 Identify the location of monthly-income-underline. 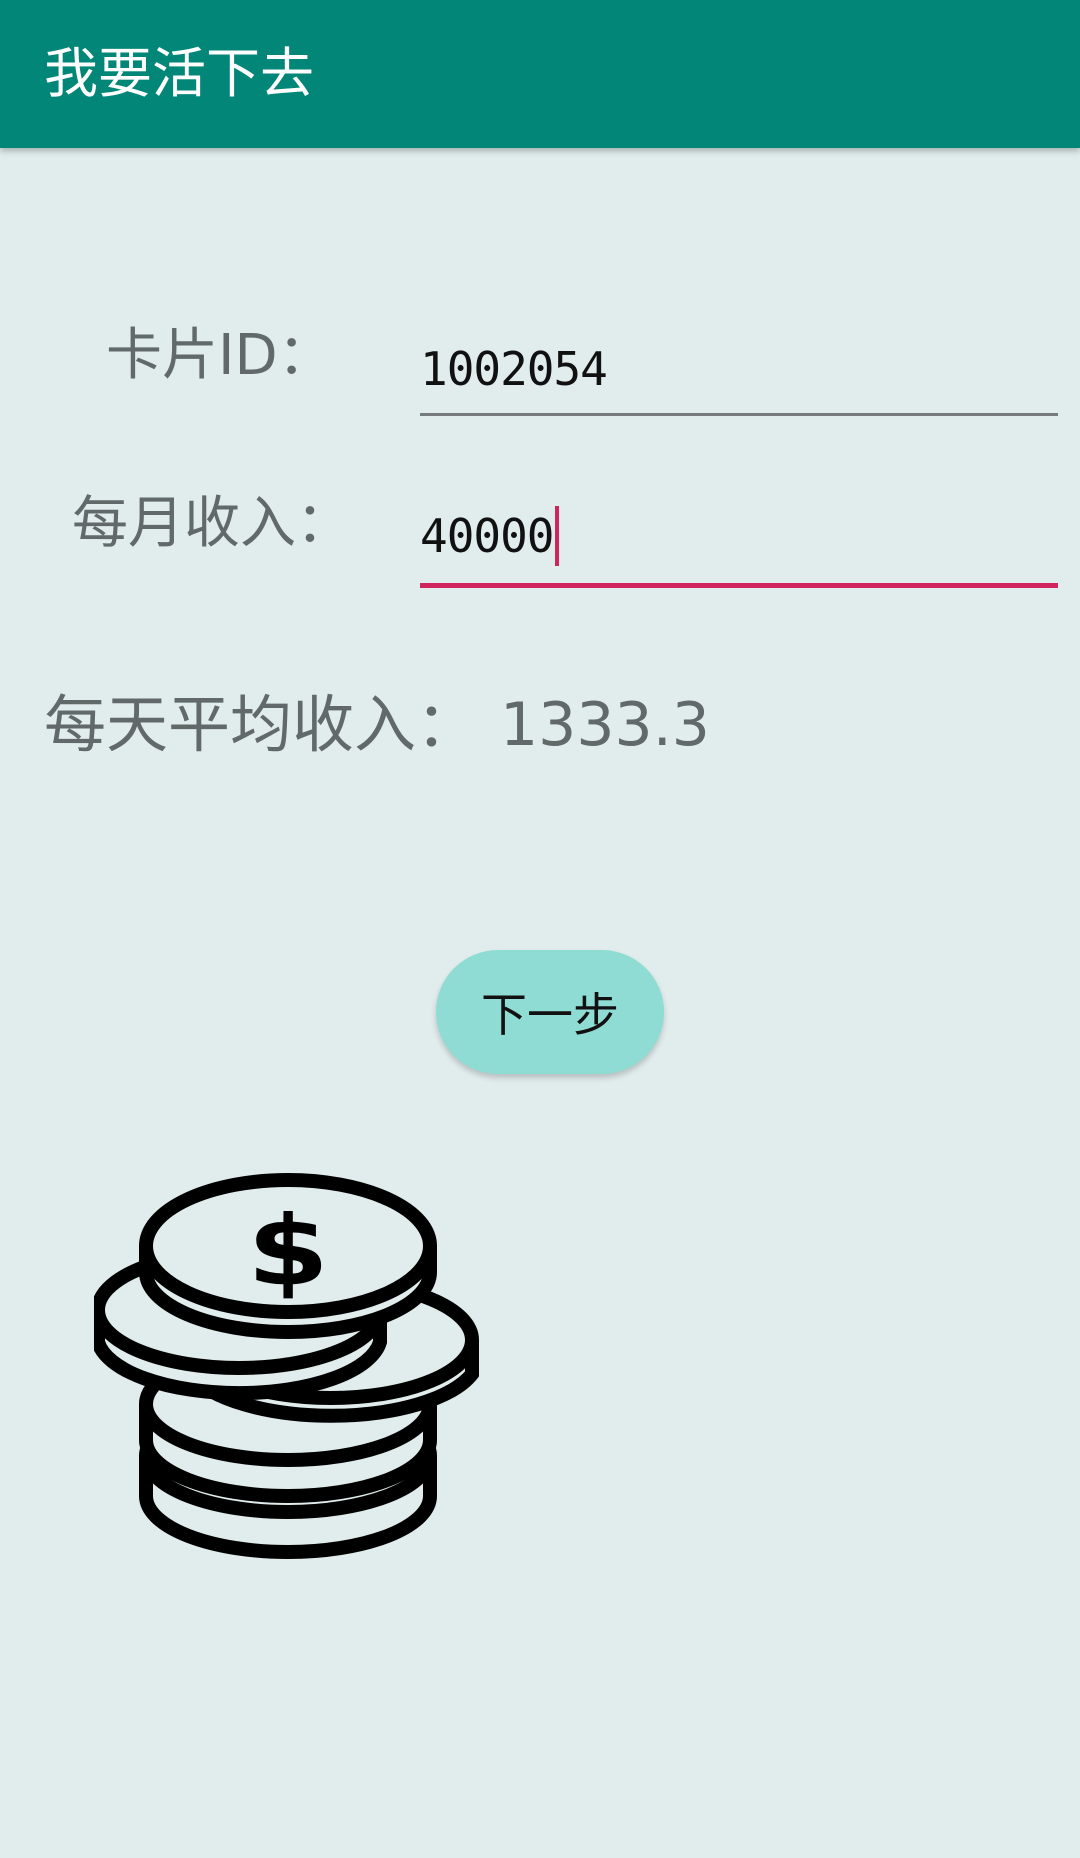
(739, 585).